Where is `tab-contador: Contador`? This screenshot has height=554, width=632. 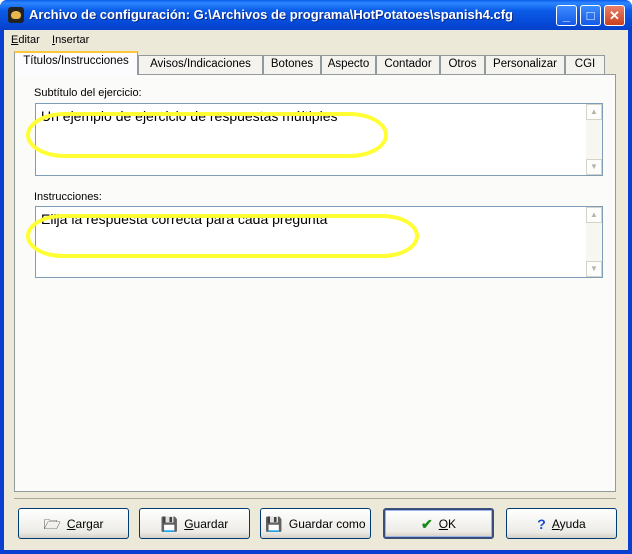
tab-contador: Contador is located at coordinates (408, 64).